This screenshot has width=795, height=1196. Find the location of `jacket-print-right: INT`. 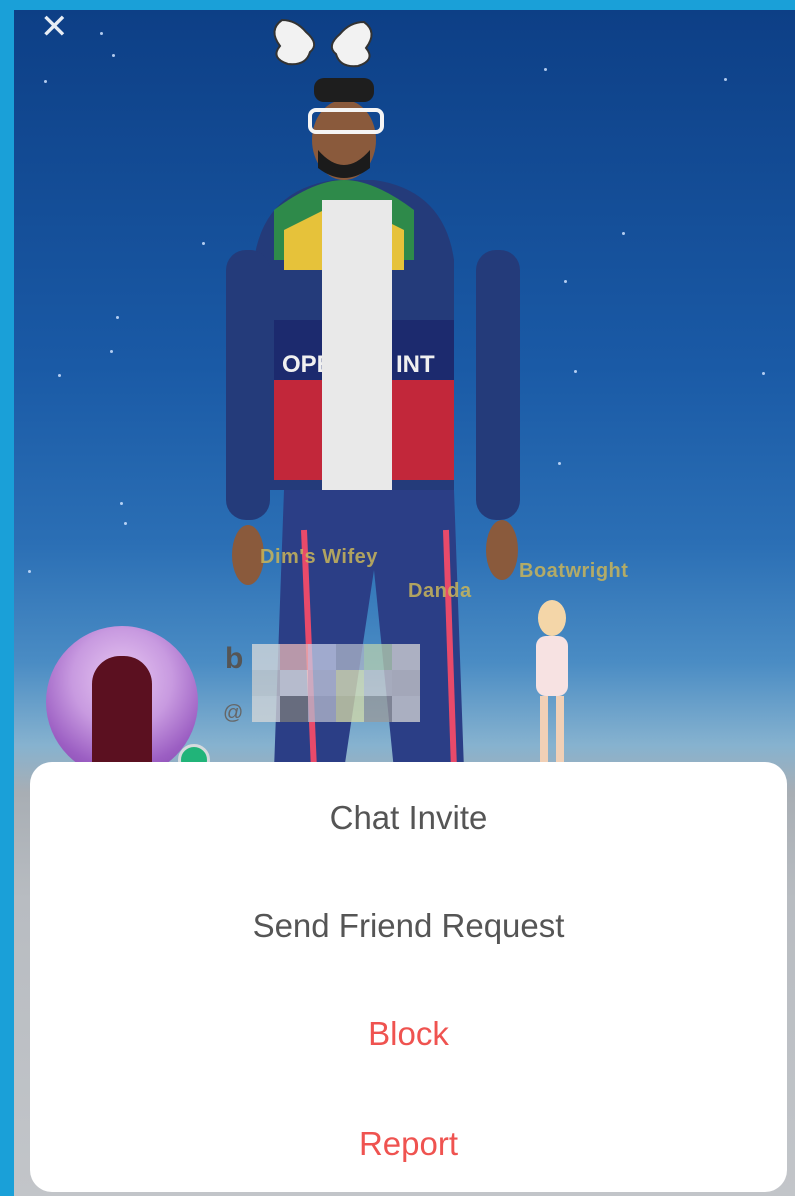

jacket-print-right: INT is located at coordinates (415, 364).